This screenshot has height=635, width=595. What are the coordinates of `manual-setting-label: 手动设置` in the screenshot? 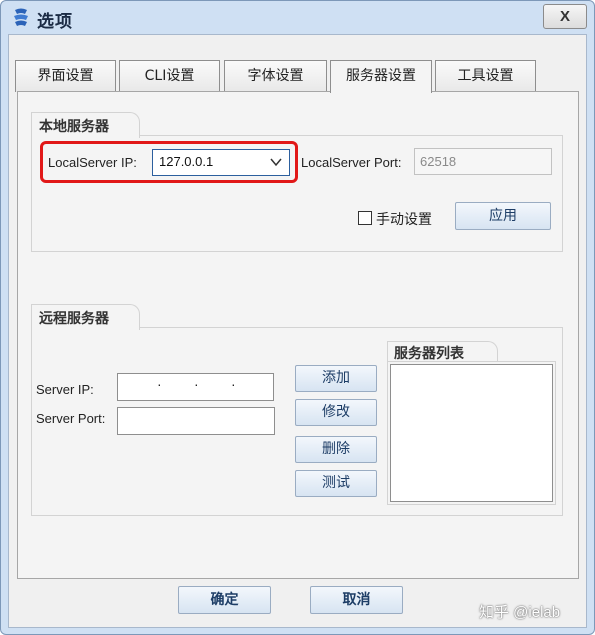 It's located at (404, 220).